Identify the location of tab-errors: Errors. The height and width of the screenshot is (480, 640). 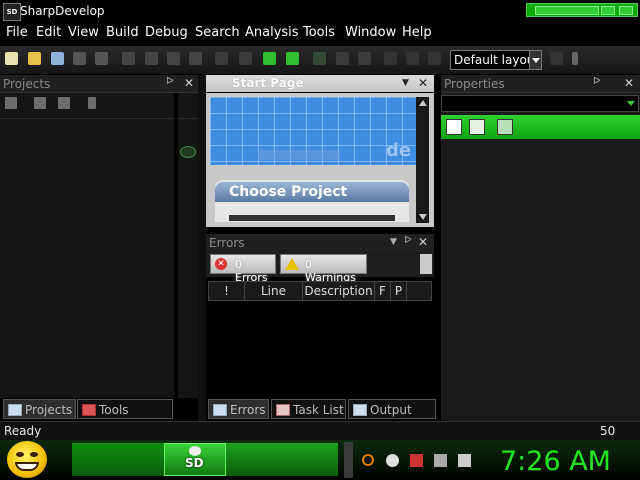
(238, 409).